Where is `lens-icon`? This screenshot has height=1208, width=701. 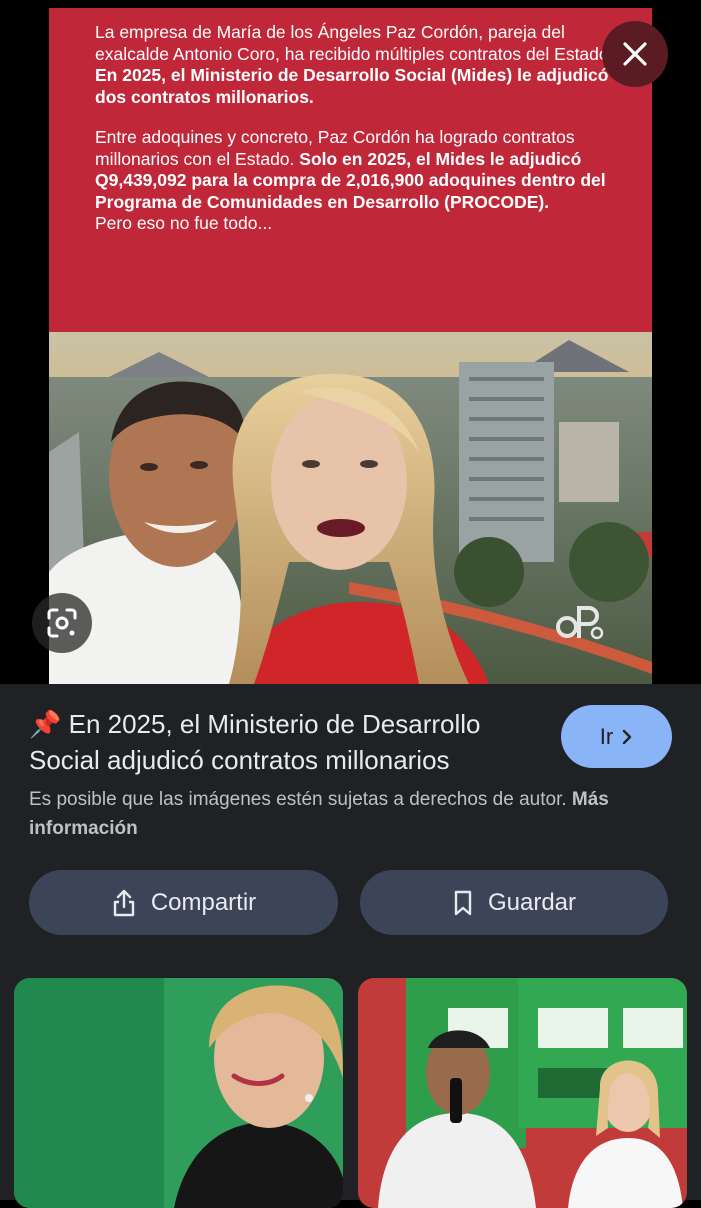 lens-icon is located at coordinates (62, 623).